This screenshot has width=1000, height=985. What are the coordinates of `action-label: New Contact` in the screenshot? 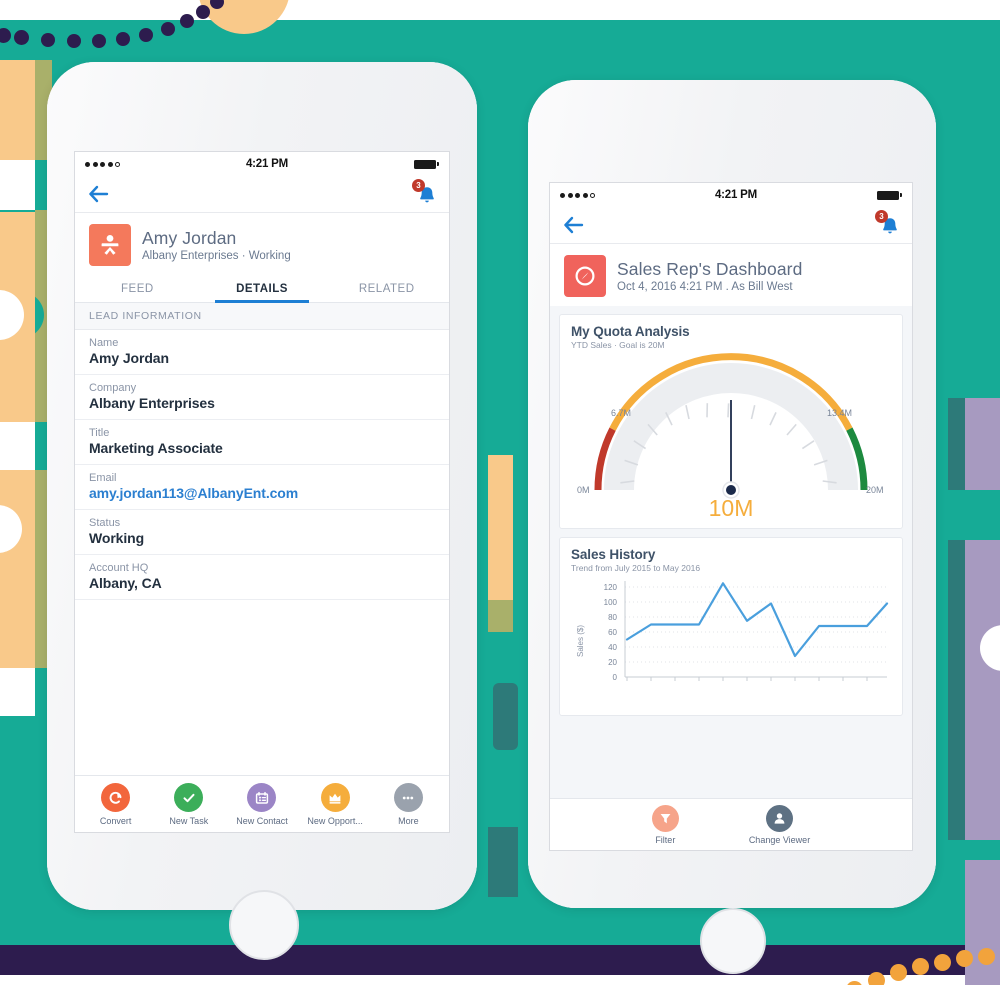 It's located at (262, 821).